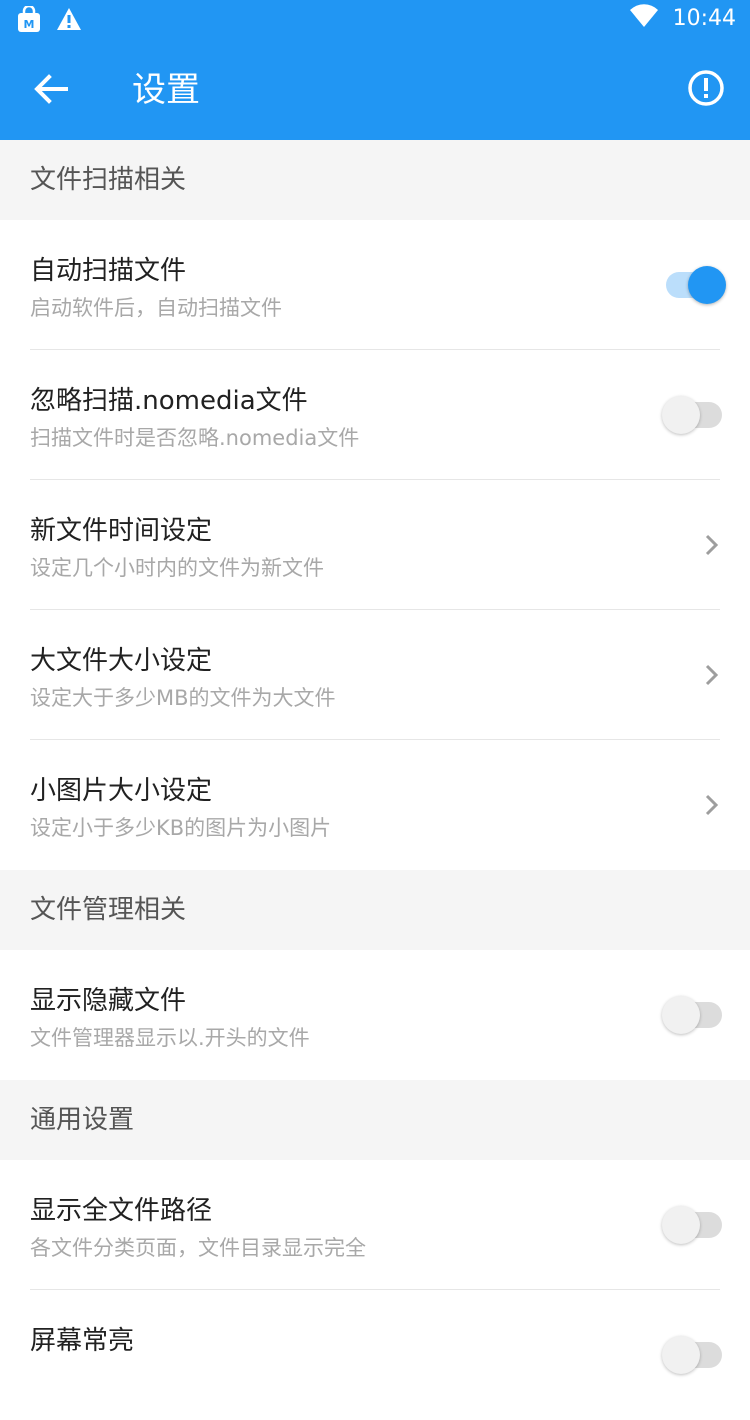 The width and height of the screenshot is (750, 1420). I want to click on full-path-switch, so click(693, 1225).